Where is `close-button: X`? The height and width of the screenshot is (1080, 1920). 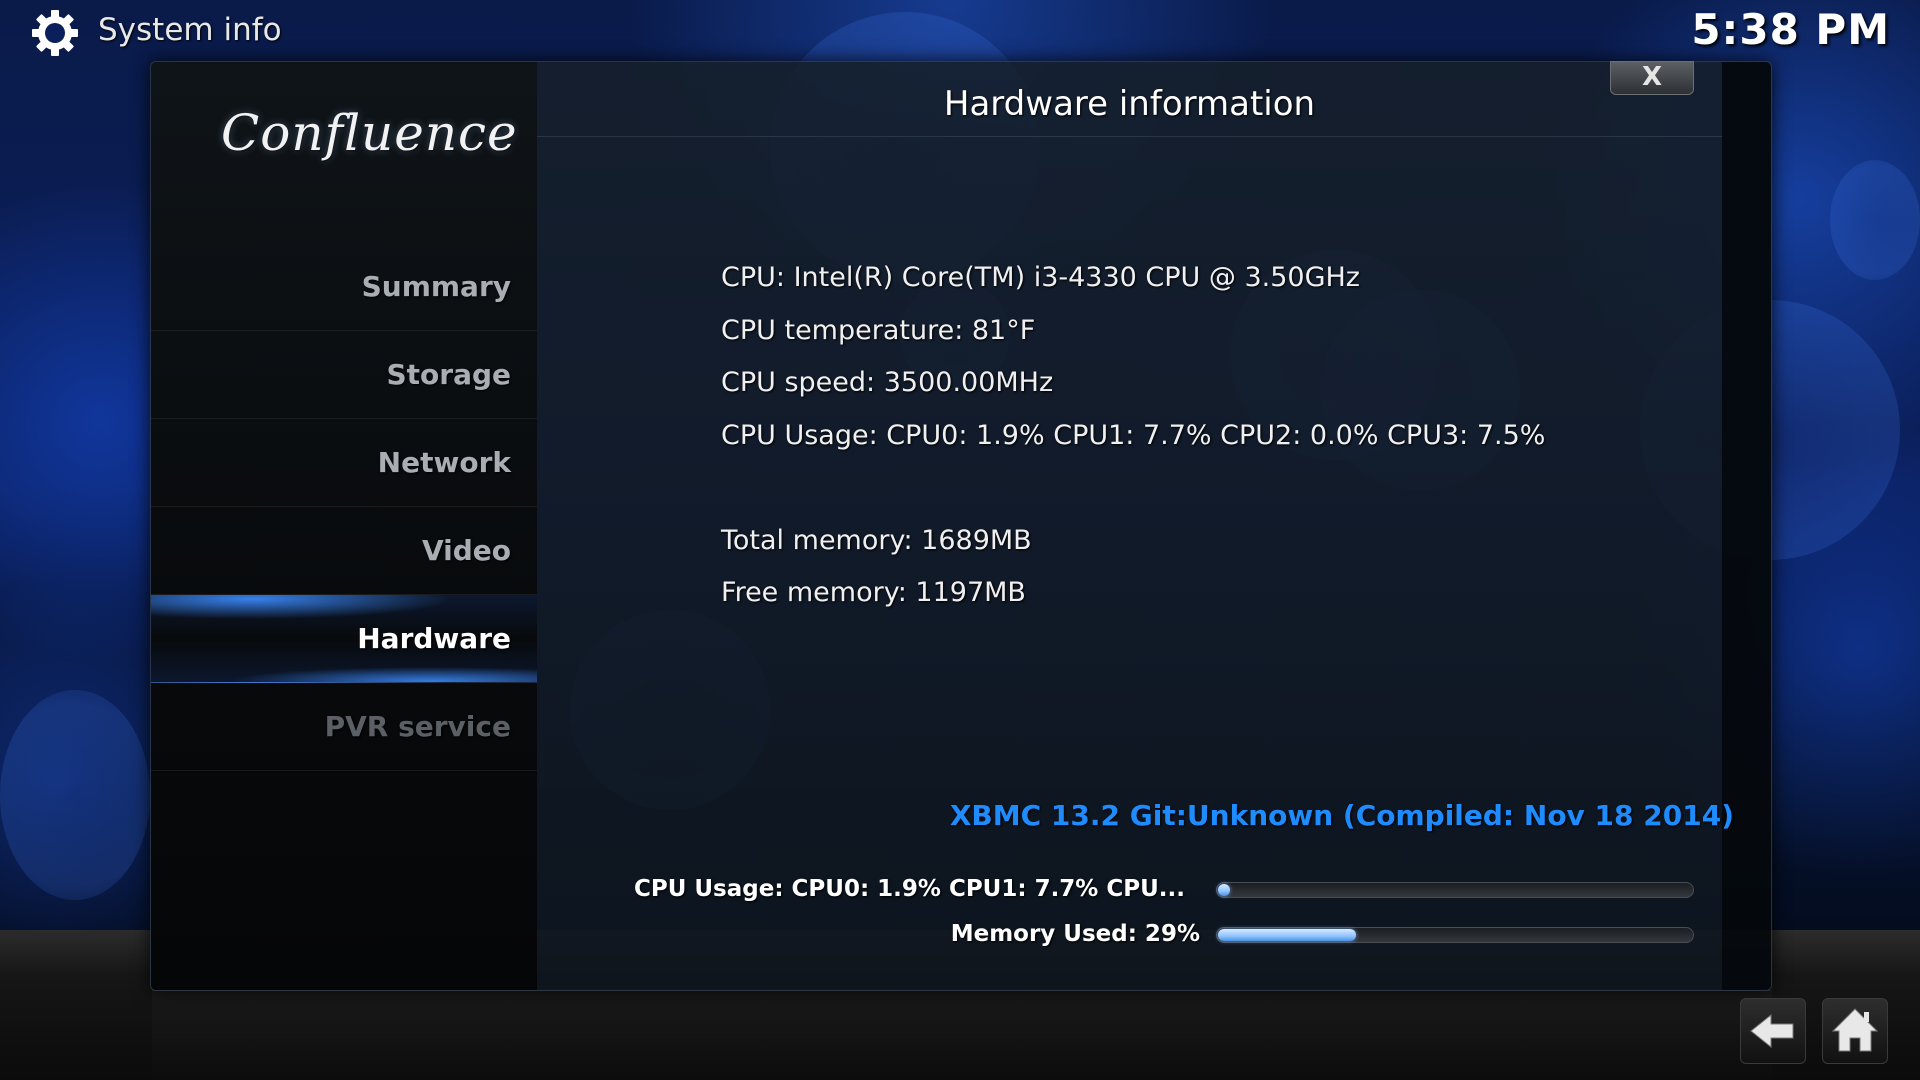
close-button: X is located at coordinates (1652, 78).